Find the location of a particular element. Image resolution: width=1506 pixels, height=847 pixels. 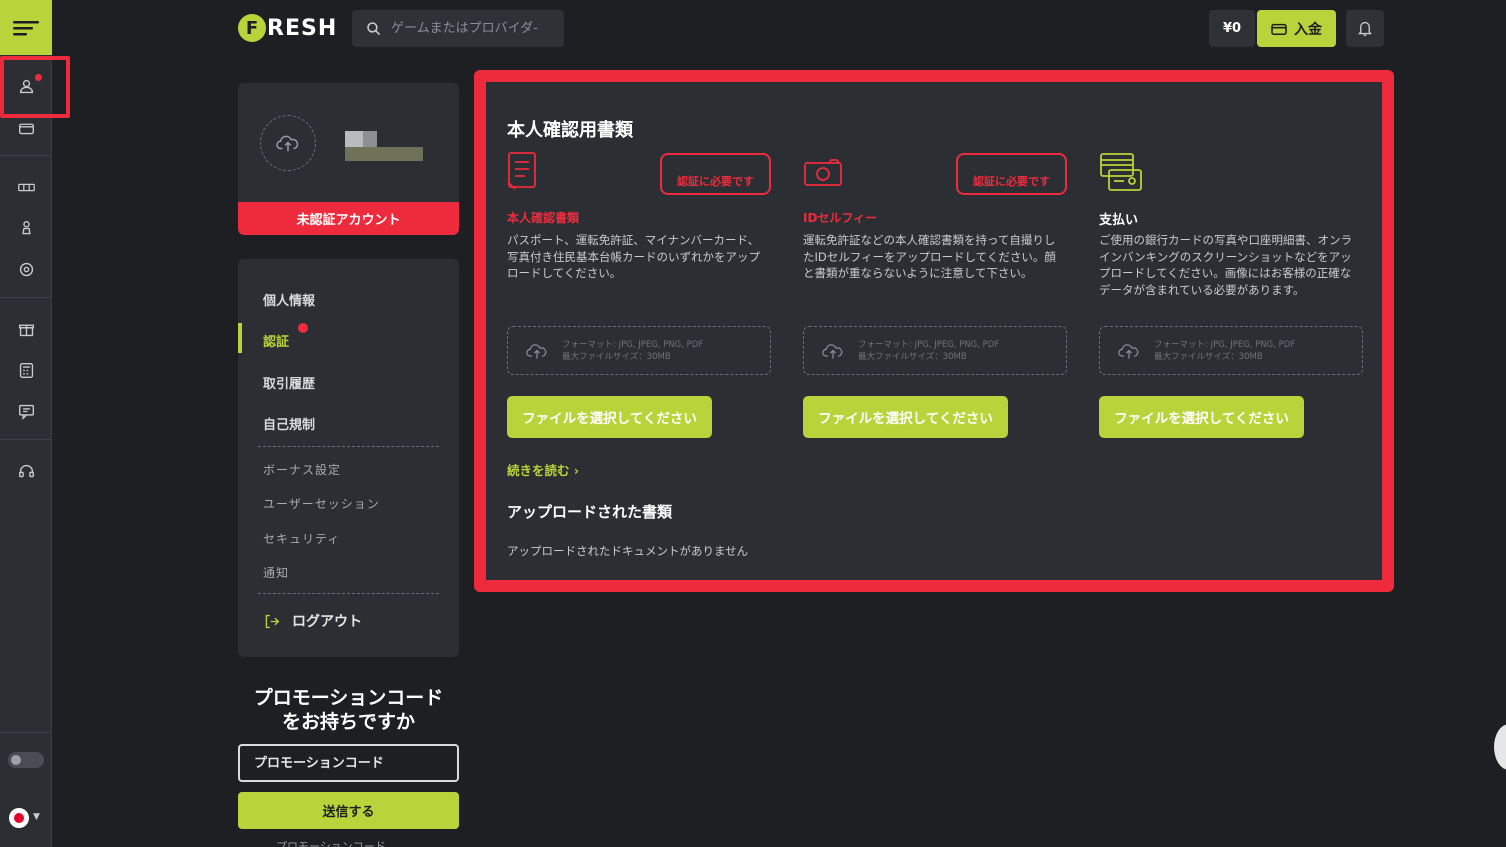

notifications-button is located at coordinates (1365, 28).